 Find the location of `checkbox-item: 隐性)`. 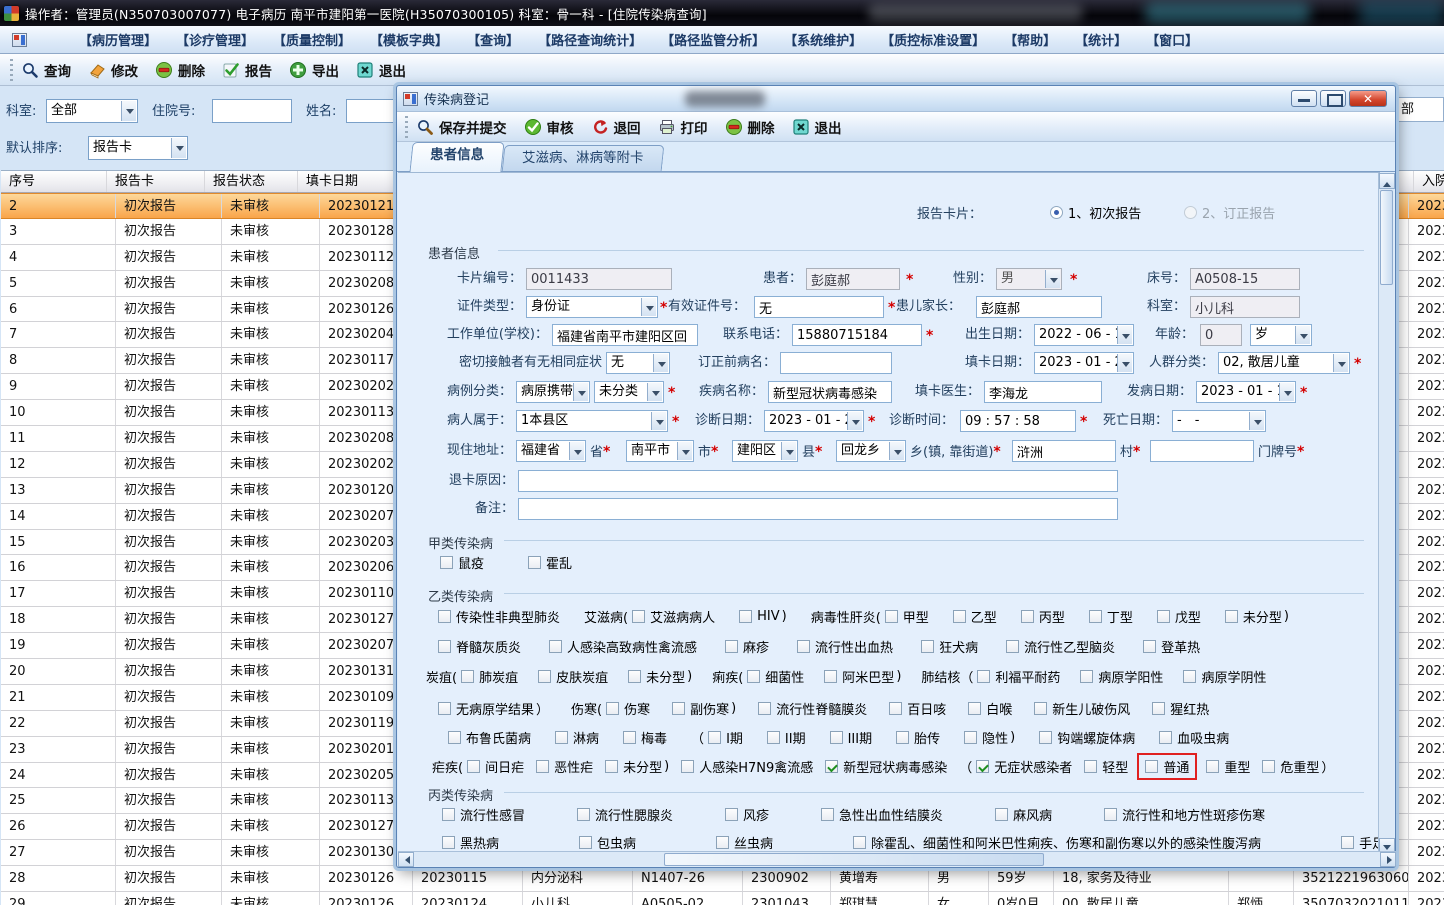

checkbox-item: 隐性) is located at coordinates (989, 737).